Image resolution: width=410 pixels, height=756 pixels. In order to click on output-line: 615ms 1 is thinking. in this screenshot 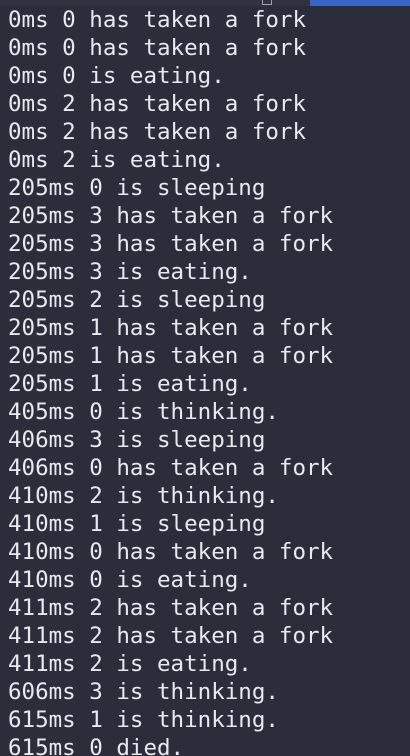, I will do `click(143, 720)`.